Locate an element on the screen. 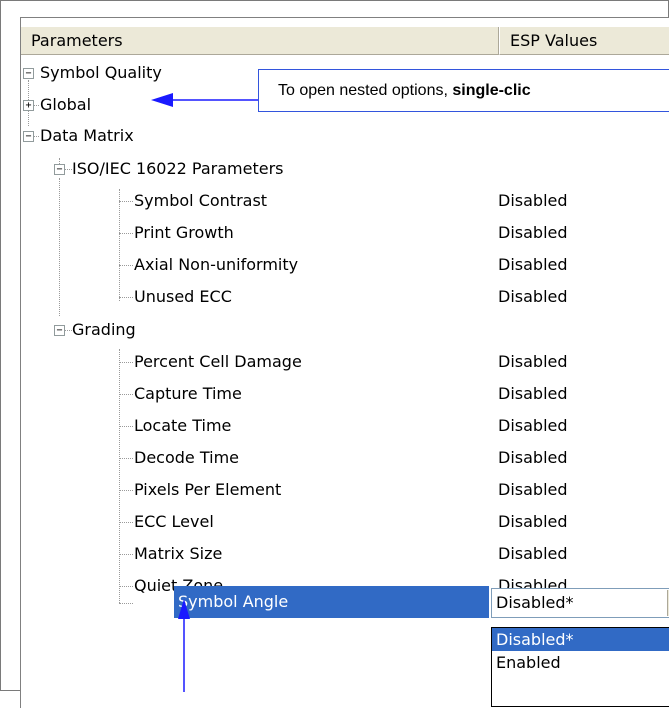 This screenshot has height=708, width=669. tree-item-axial-non-uniformity: Axial Non-uniformity is located at coordinates (216, 265).